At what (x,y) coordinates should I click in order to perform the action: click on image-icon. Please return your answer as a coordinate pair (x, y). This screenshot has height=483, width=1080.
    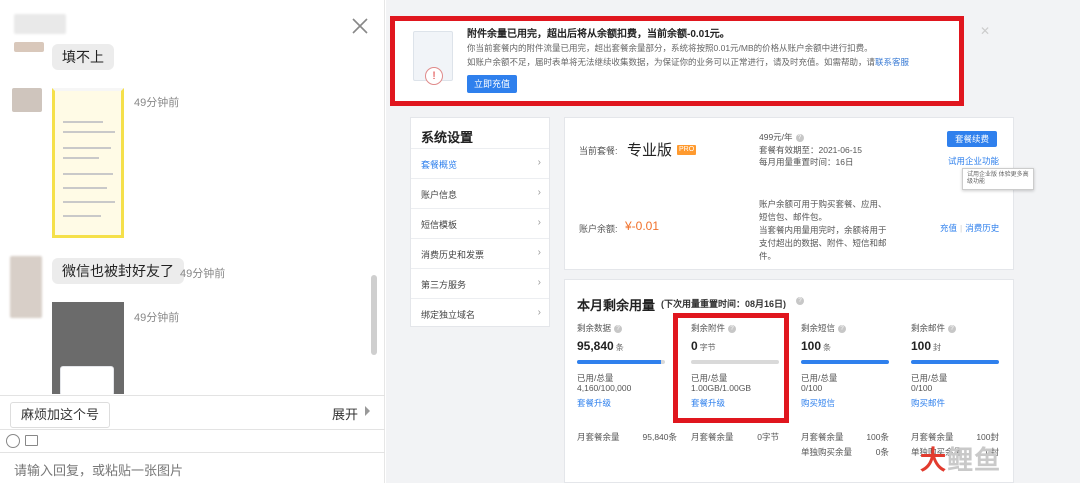
    Looking at the image, I should click on (31, 440).